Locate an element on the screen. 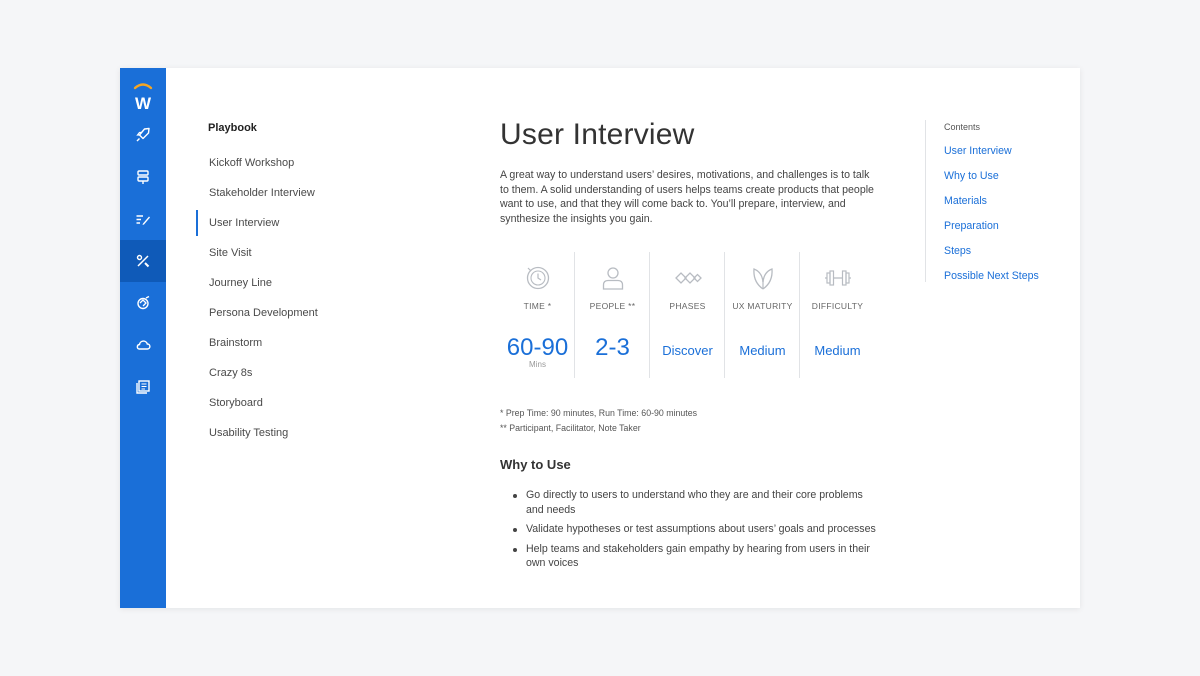  nav-item-user-interview: User Interview is located at coordinates (312, 223).